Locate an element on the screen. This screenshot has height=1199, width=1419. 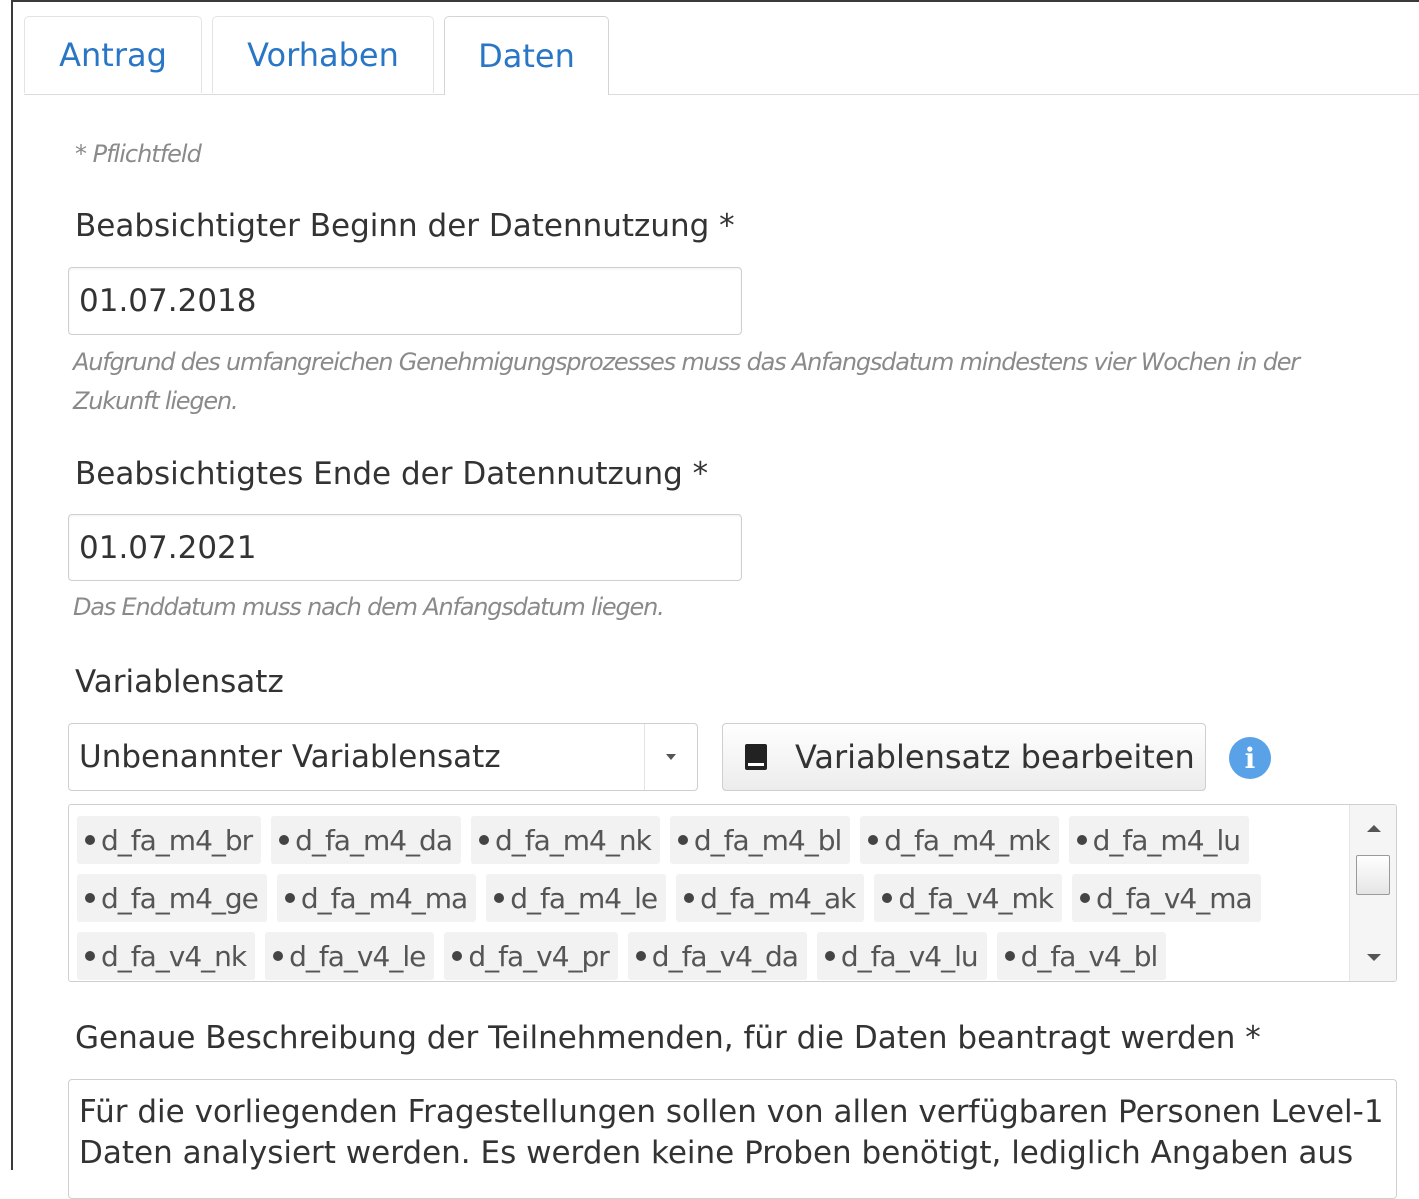
variable-chip: d_fa_m4_ge is located at coordinates (172, 898).